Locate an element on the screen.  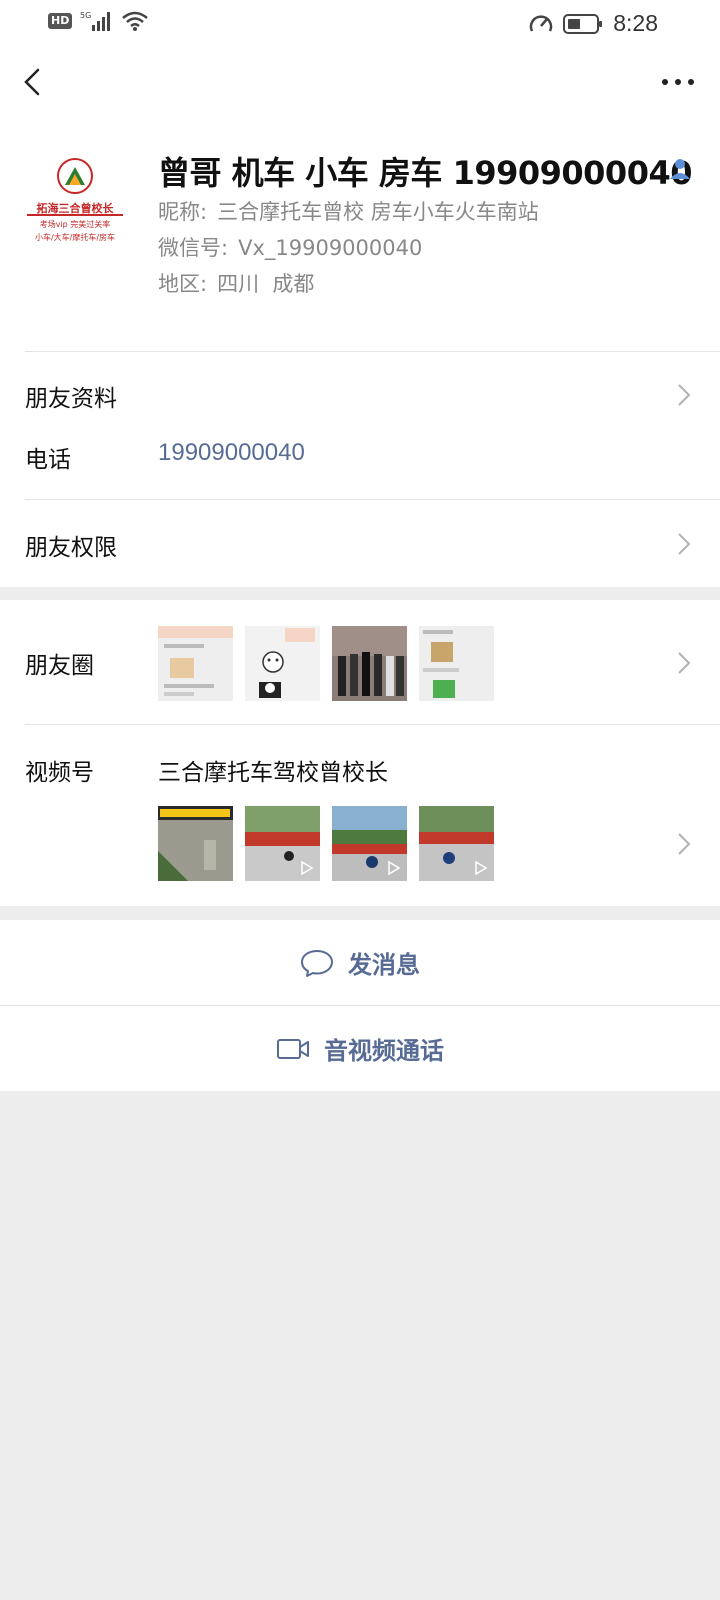
moments-row: 朋友圈 is located at coordinates (360, 662).